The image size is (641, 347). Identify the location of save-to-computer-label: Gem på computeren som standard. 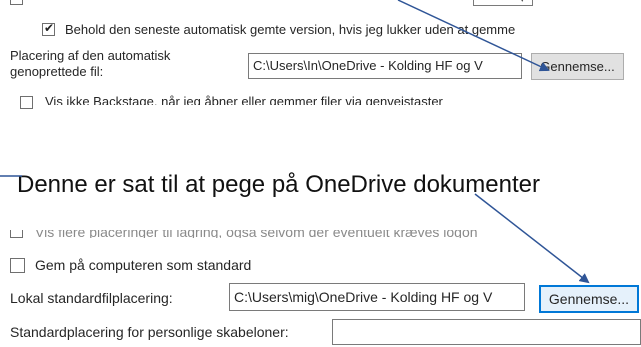
(143, 265).